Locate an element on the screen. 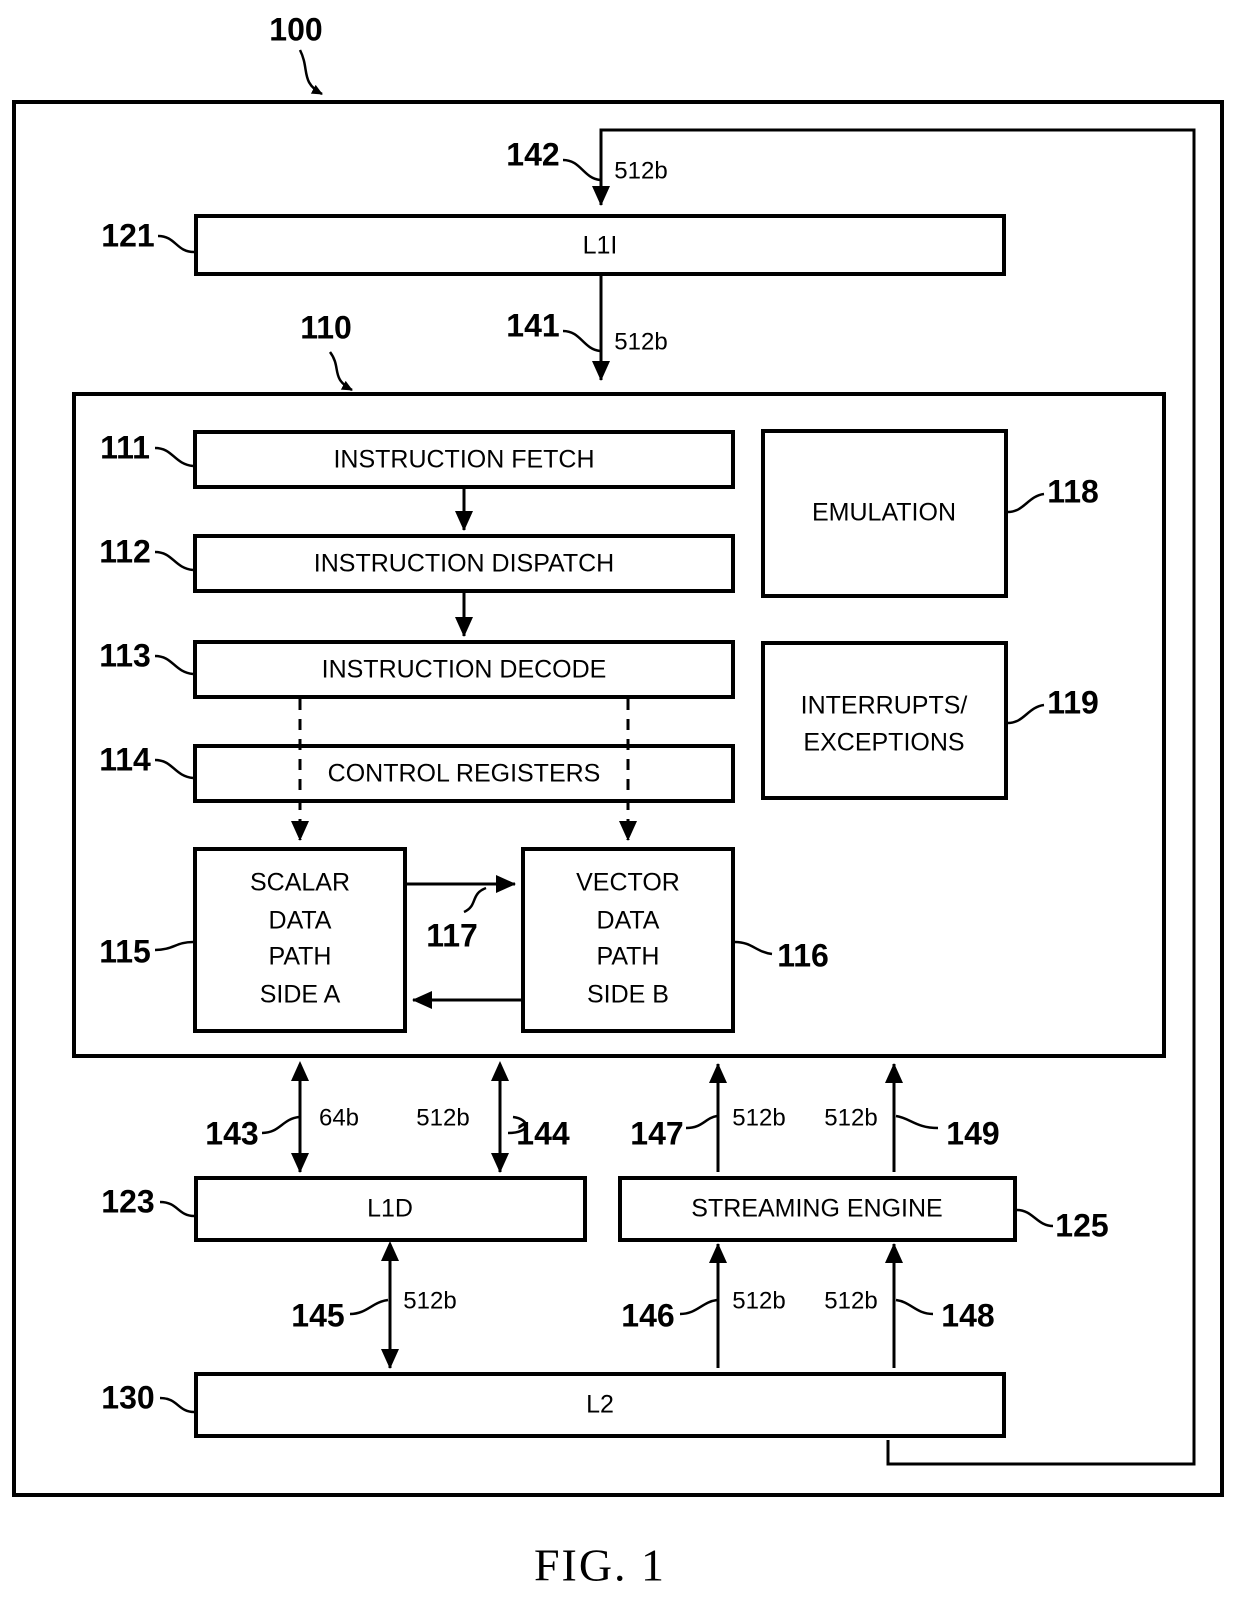  box-interrupts-exceptions-line-0: INTERRUPTS/ is located at coordinates (884, 706).